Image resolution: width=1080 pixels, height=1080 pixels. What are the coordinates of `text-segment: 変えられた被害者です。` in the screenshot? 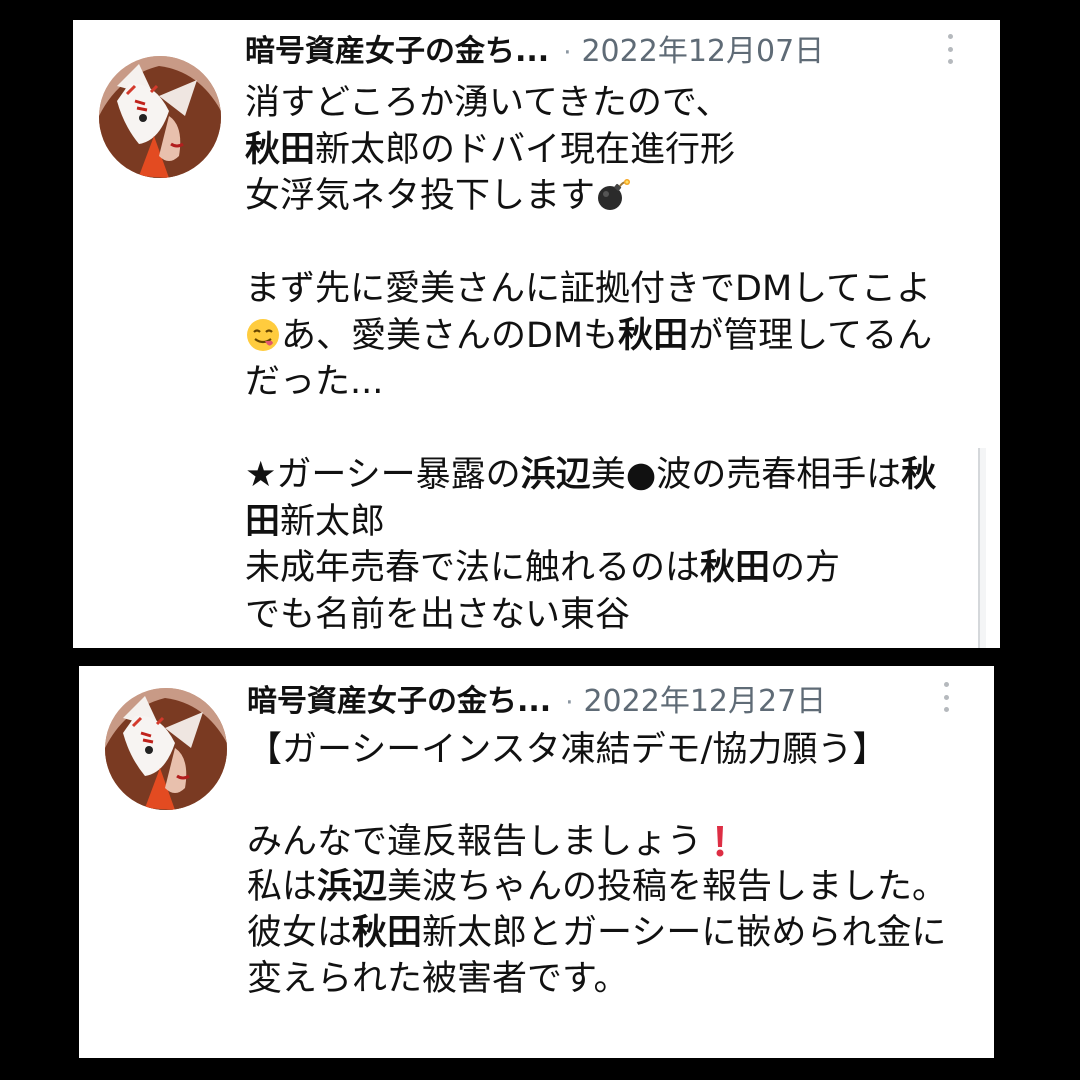 It's located at (438, 978).